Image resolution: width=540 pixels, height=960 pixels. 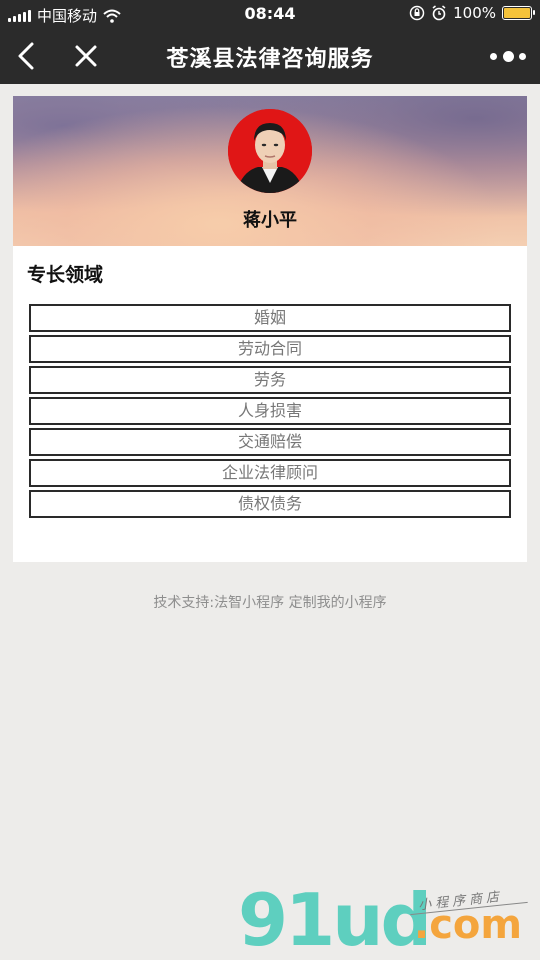 What do you see at coordinates (65, 275) in the screenshot?
I see `specialty-section-title: 专长领域` at bounding box center [65, 275].